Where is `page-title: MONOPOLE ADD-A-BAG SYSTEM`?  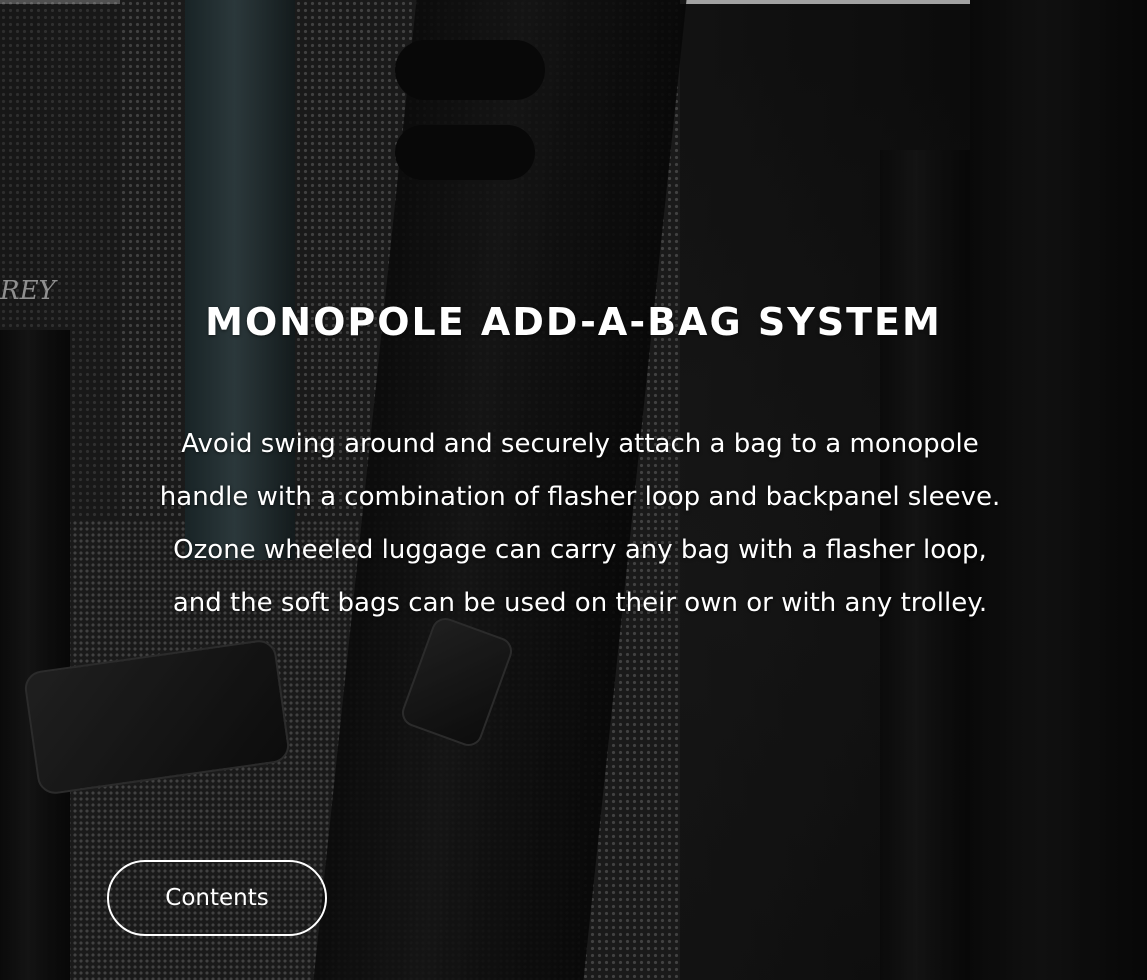
page-title: MONOPOLE ADD-A-BAG SYSTEM is located at coordinates (573, 322).